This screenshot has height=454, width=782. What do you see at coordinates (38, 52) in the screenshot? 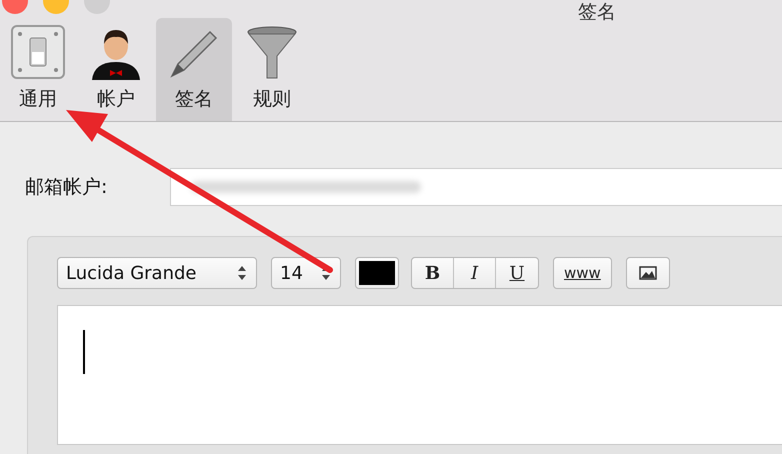
I see `switch-icon` at bounding box center [38, 52].